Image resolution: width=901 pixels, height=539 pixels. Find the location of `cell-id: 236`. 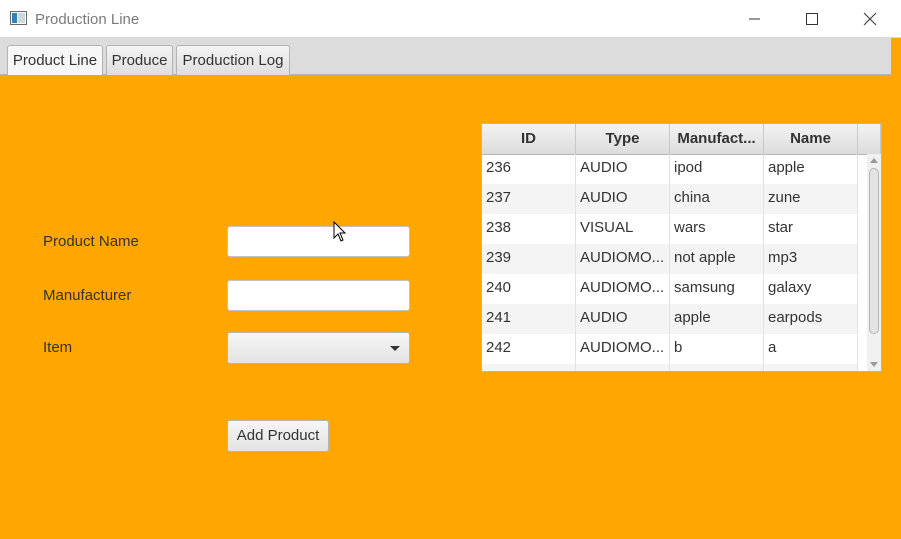

cell-id: 236 is located at coordinates (529, 169).